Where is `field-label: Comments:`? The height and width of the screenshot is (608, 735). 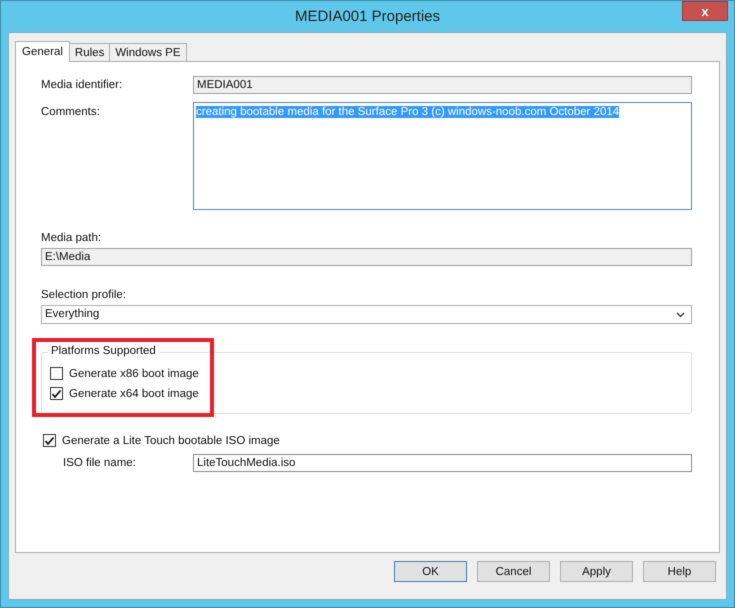
field-label: Comments: is located at coordinates (71, 111).